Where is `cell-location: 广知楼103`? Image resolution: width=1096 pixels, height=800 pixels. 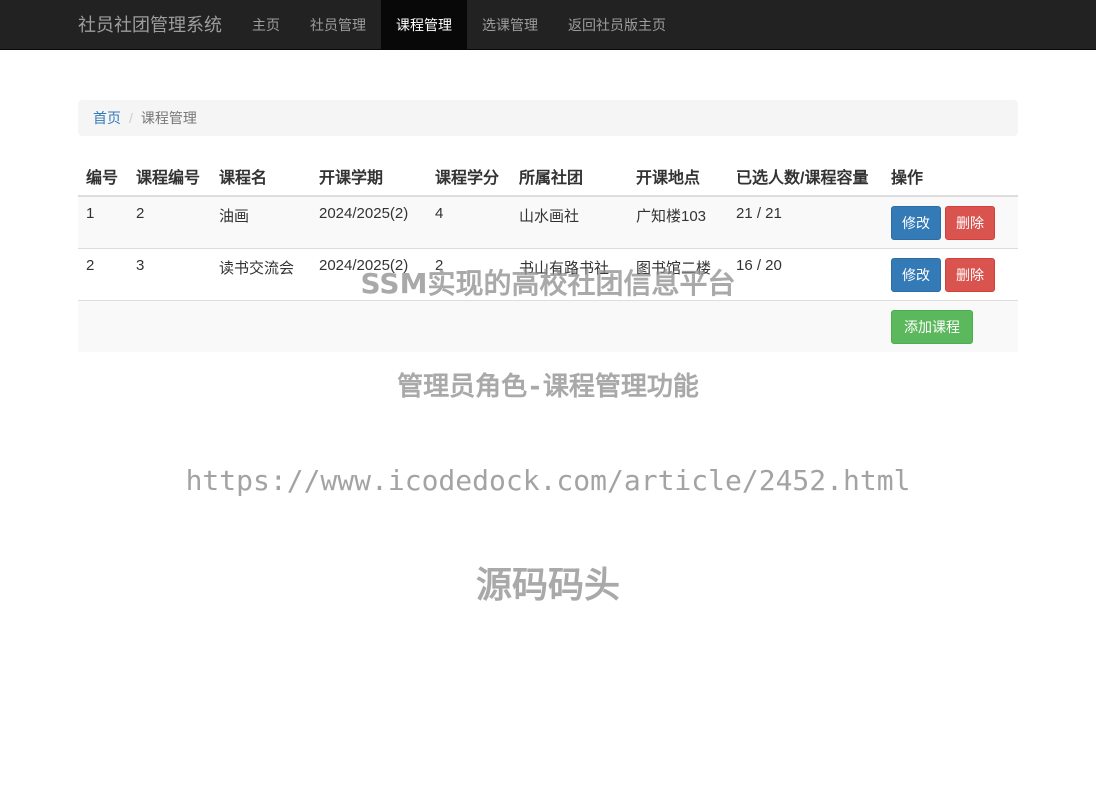
cell-location: 广知楼103 is located at coordinates (678, 222).